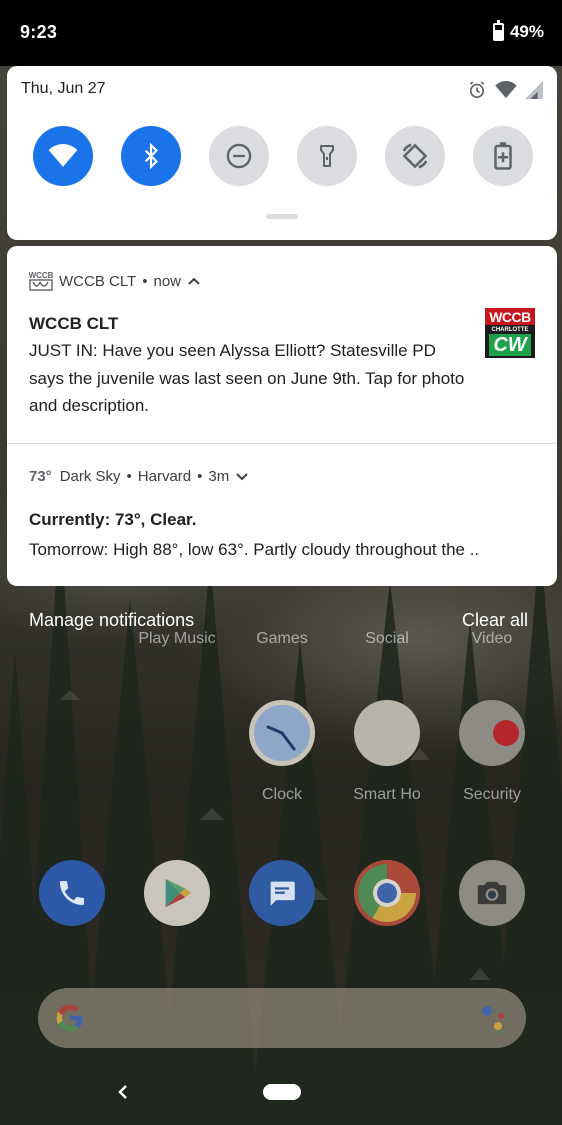 The image size is (562, 1125). Describe the element at coordinates (39, 32) in the screenshot. I see `status-time: 9:23` at that location.